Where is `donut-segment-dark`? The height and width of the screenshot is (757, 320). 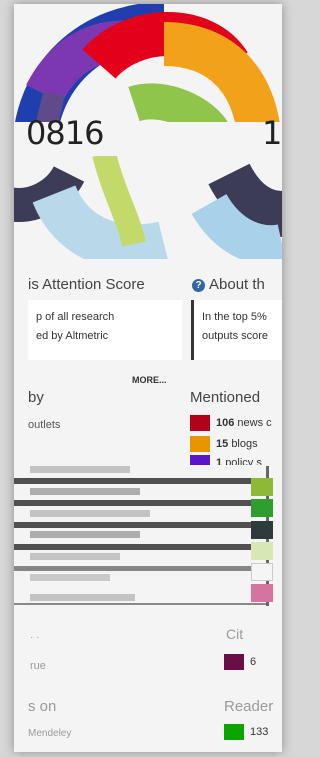
donut-segment-dark is located at coordinates (245, 199).